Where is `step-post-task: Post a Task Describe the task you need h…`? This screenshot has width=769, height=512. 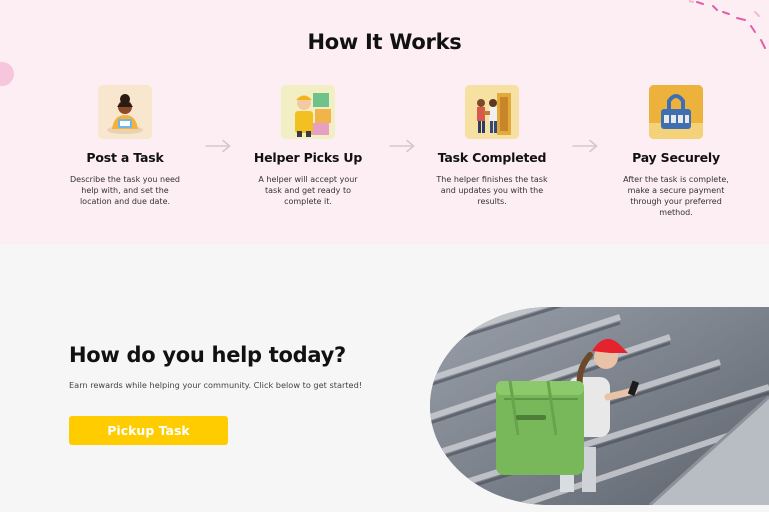
step-post-task: Post a Task Describe the task you need h… is located at coordinates (125, 146).